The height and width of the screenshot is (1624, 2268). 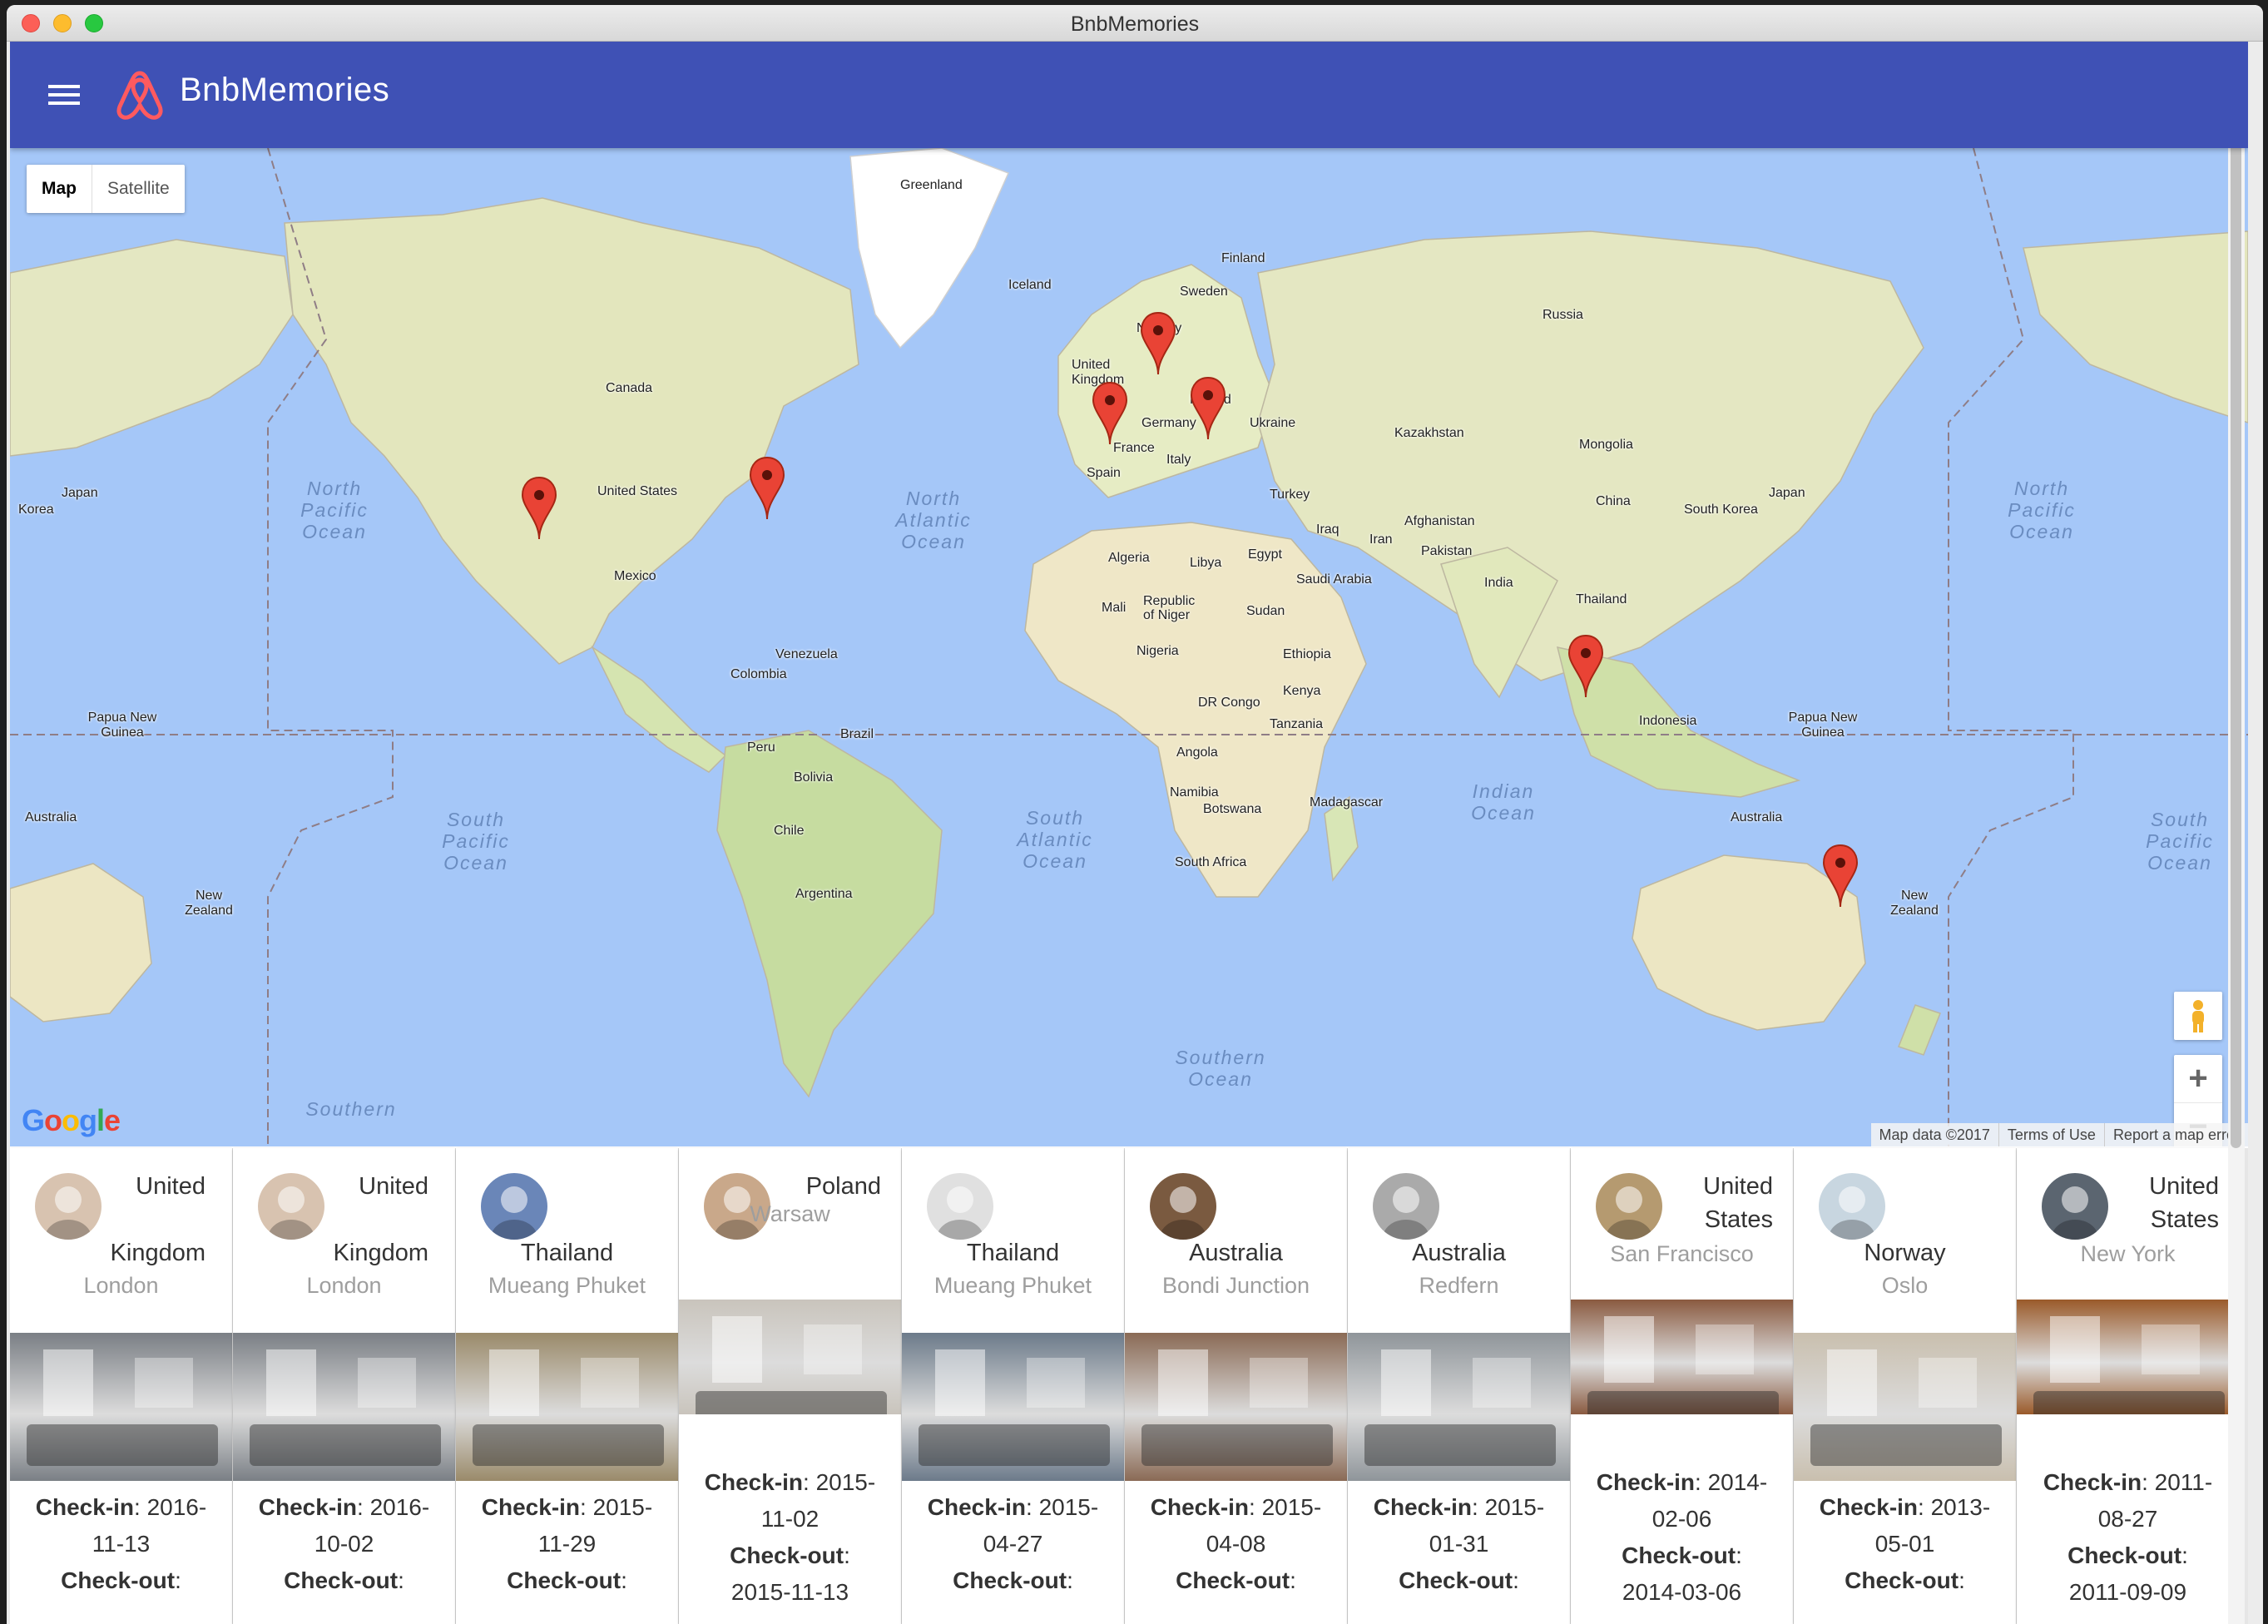 What do you see at coordinates (758, 674) in the screenshot?
I see `map-label-colombia: Colombia` at bounding box center [758, 674].